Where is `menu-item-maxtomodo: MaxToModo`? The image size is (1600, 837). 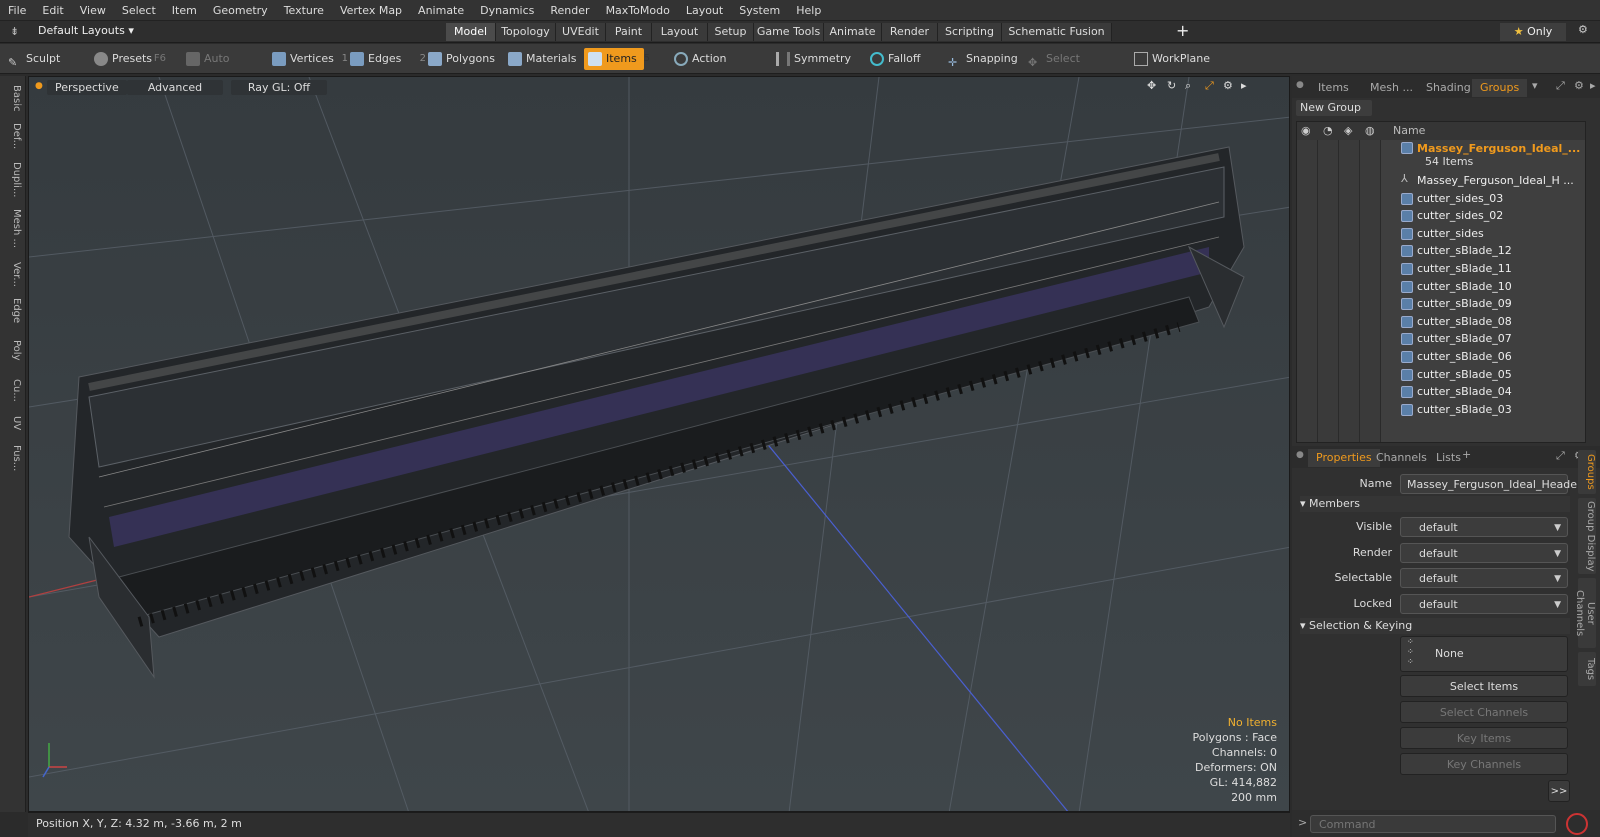
menu-item-maxtomodo: MaxToModo is located at coordinates (638, 10).